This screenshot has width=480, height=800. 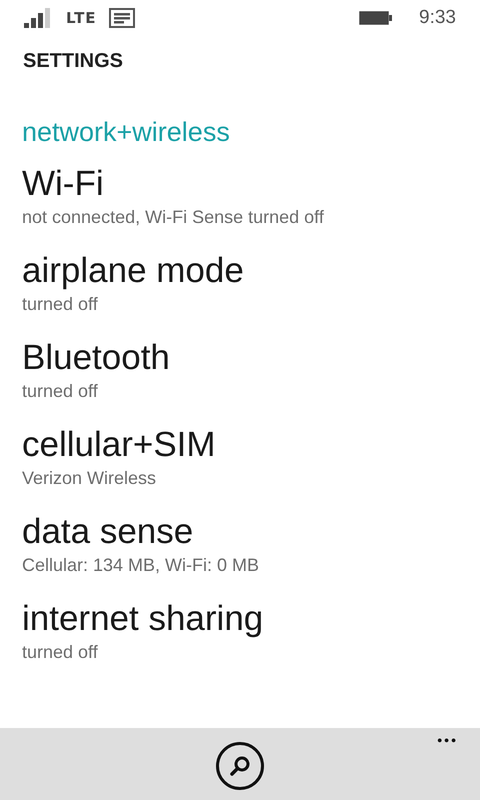 What do you see at coordinates (121, 18) in the screenshot?
I see `message-icon` at bounding box center [121, 18].